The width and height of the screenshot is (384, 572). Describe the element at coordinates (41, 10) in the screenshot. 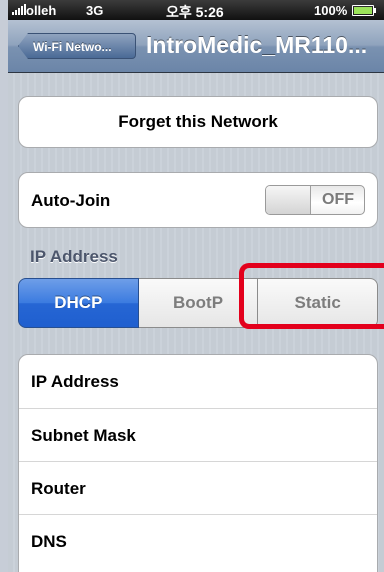

I see `carrier-name: olleh` at that location.